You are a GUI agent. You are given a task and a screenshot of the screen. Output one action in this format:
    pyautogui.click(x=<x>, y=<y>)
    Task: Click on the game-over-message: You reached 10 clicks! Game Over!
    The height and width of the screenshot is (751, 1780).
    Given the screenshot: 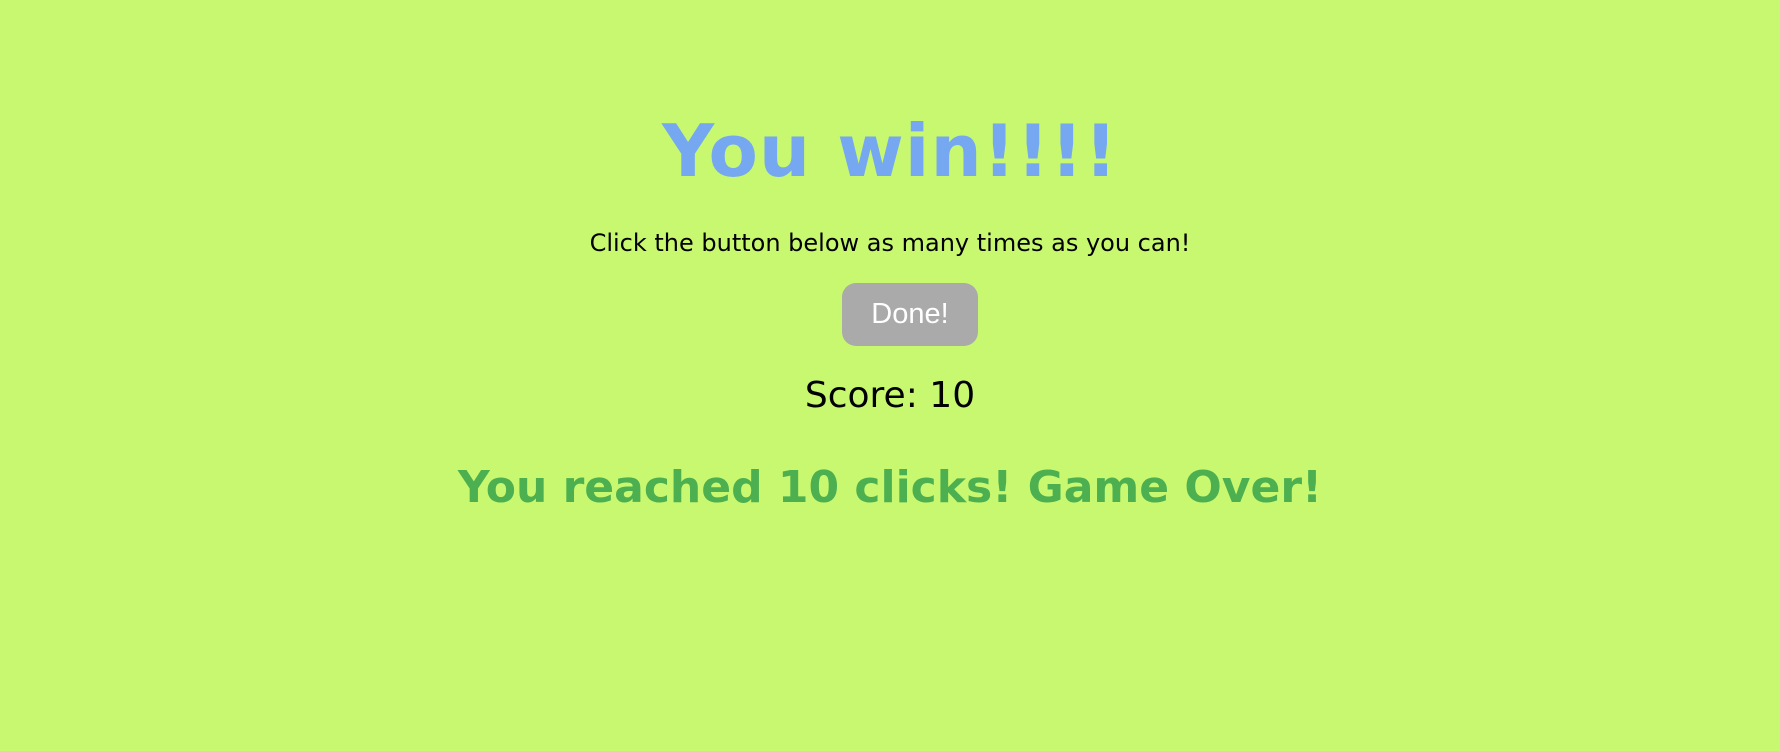 What is the action you would take?
    pyautogui.click(x=890, y=487)
    